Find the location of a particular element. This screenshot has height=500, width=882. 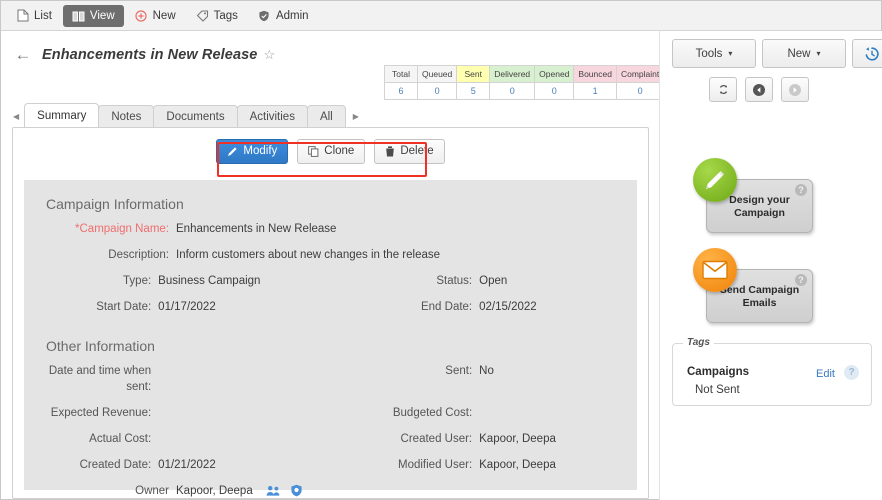

field-label: Sent: is located at coordinates (459, 371).